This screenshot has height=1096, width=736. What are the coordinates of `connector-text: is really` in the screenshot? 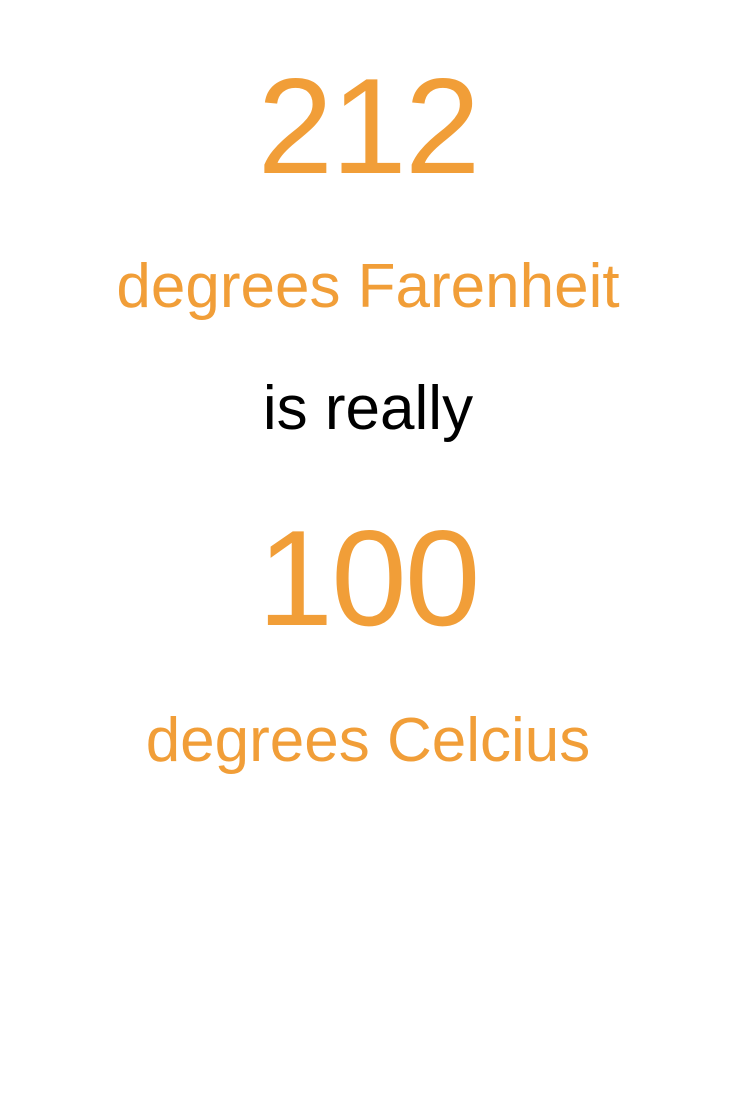 It's located at (368, 408).